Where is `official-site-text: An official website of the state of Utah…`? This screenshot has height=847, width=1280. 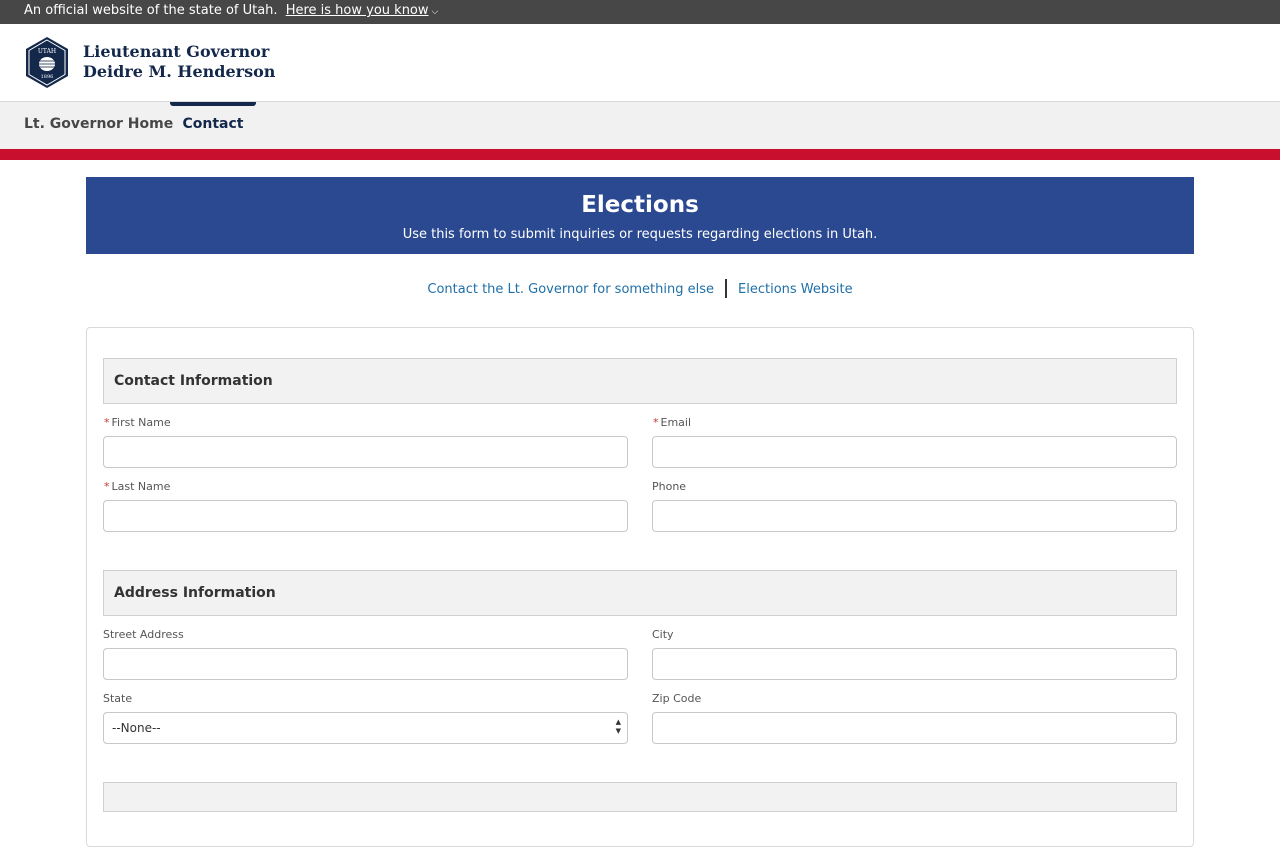
official-site-text: An official website of the state of Utah… is located at coordinates (151, 10).